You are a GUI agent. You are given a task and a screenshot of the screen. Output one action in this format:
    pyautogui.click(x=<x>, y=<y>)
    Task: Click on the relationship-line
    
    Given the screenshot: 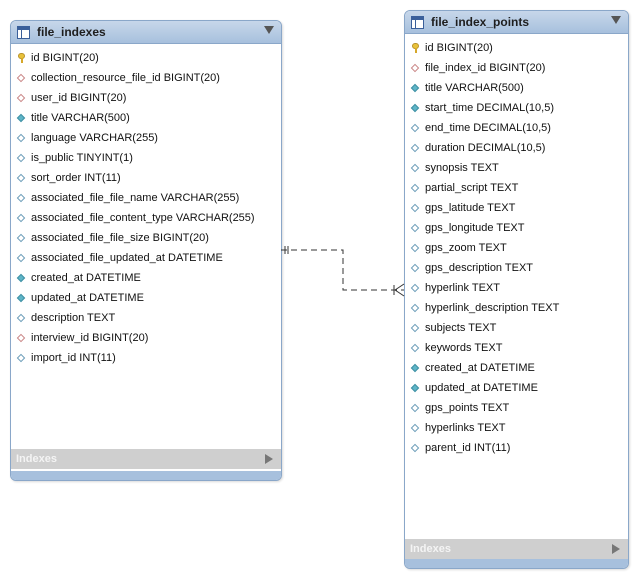 What is the action you would take?
    pyautogui.click(x=342, y=270)
    